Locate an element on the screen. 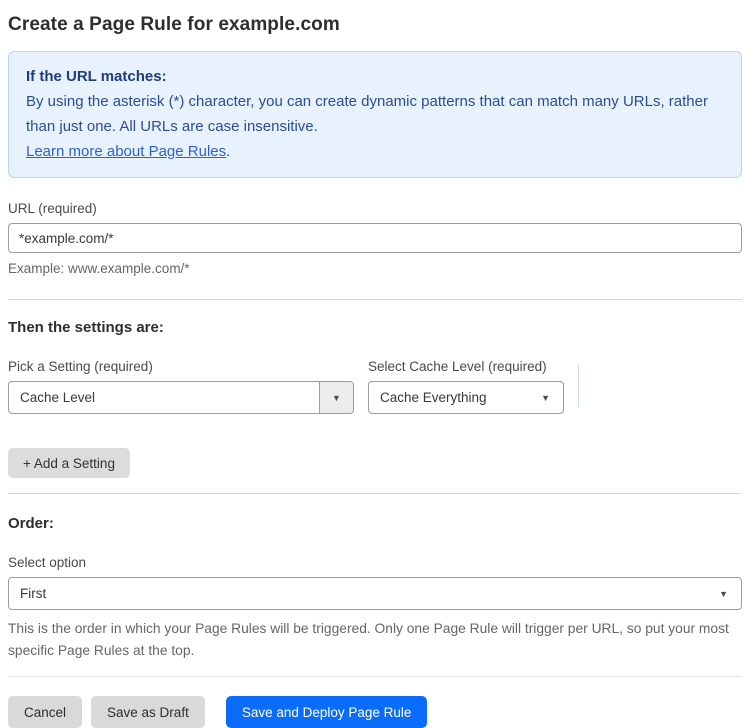  page-rules-learn-more-link: Learn more about Page Rules is located at coordinates (126, 151).